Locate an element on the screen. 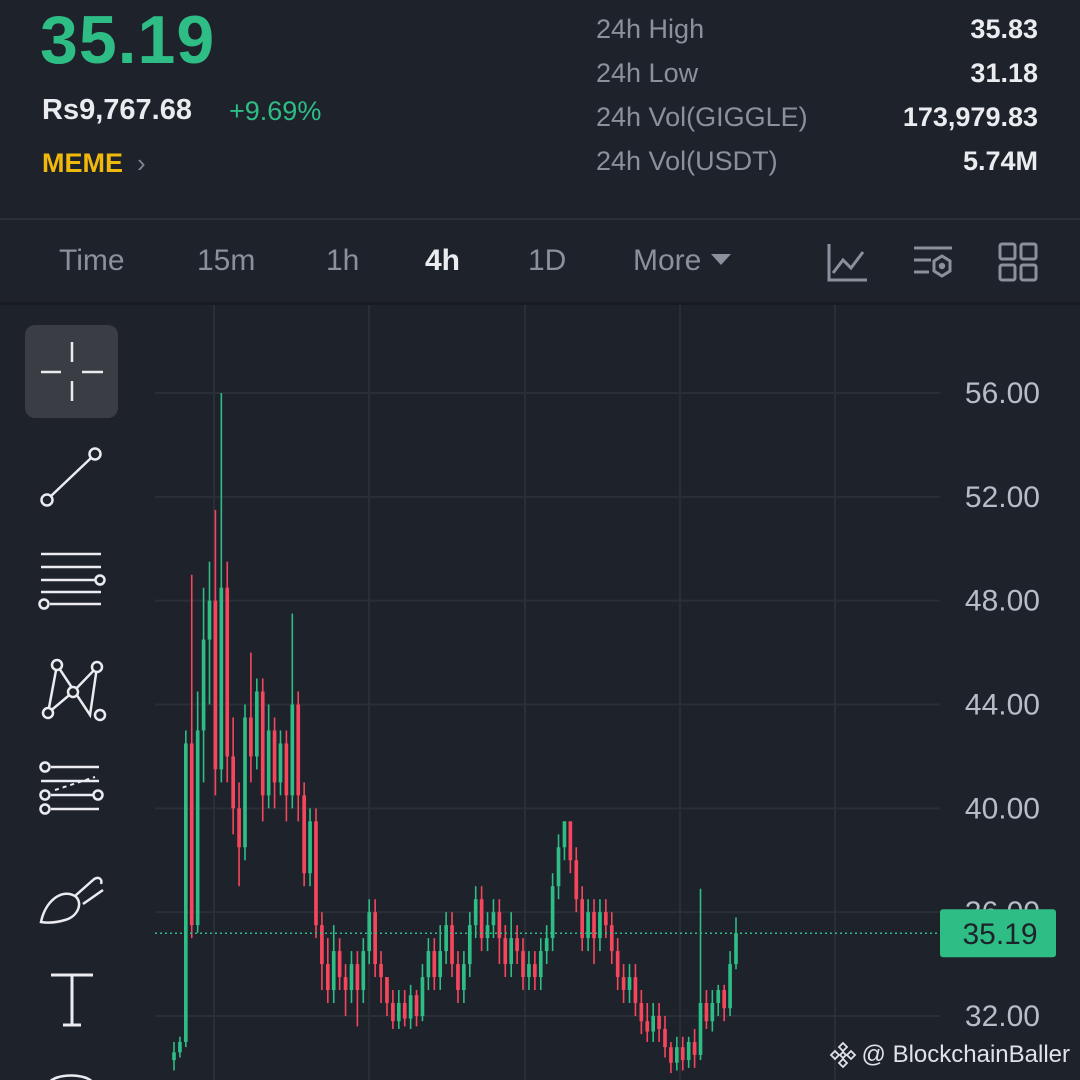  crosshair-tool is located at coordinates (71, 371).